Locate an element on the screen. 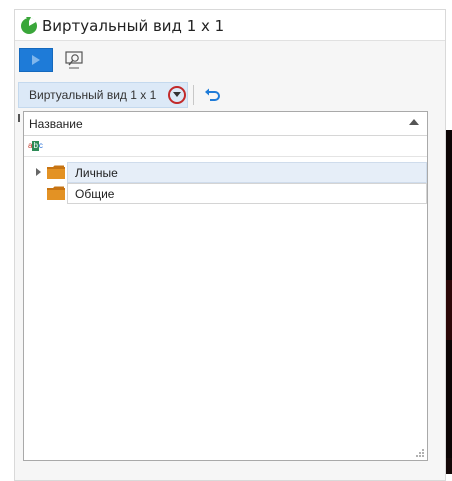 This screenshot has width=452, height=481. view-selector-dropdown: Виртуальный вид 1 х 1 is located at coordinates (103, 95).